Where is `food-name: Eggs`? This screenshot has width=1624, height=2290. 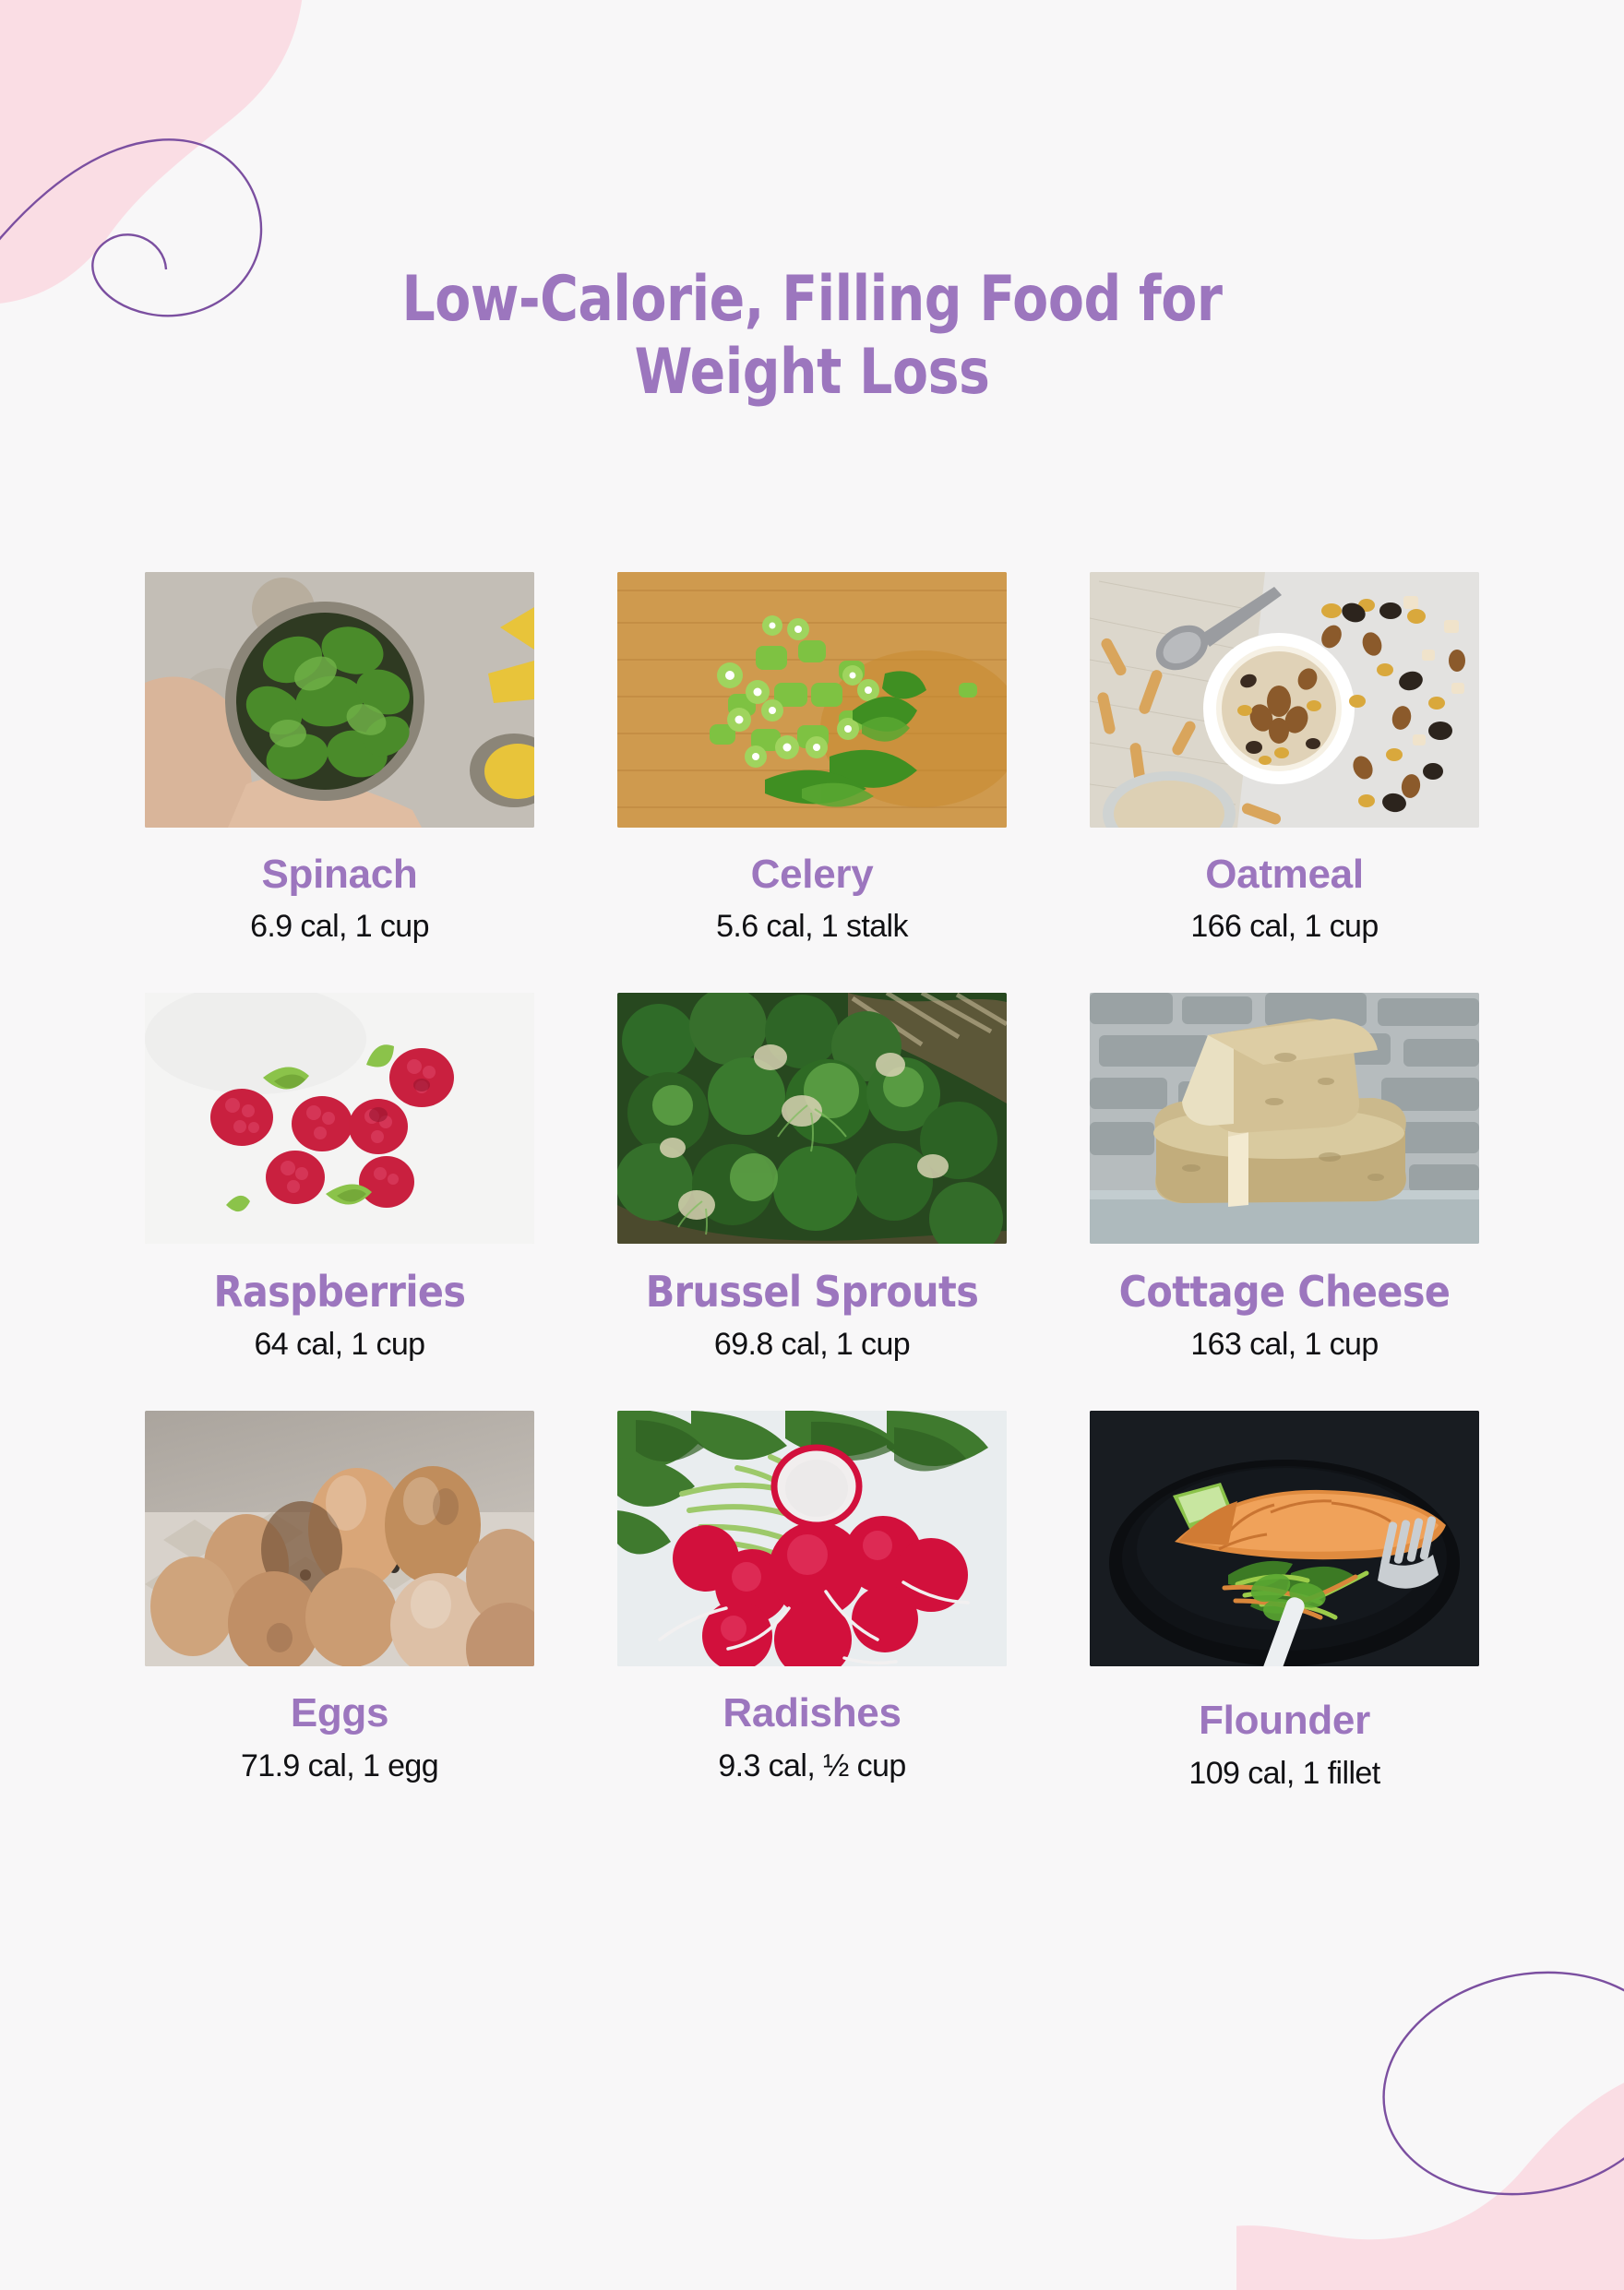 food-name: Eggs is located at coordinates (339, 1713).